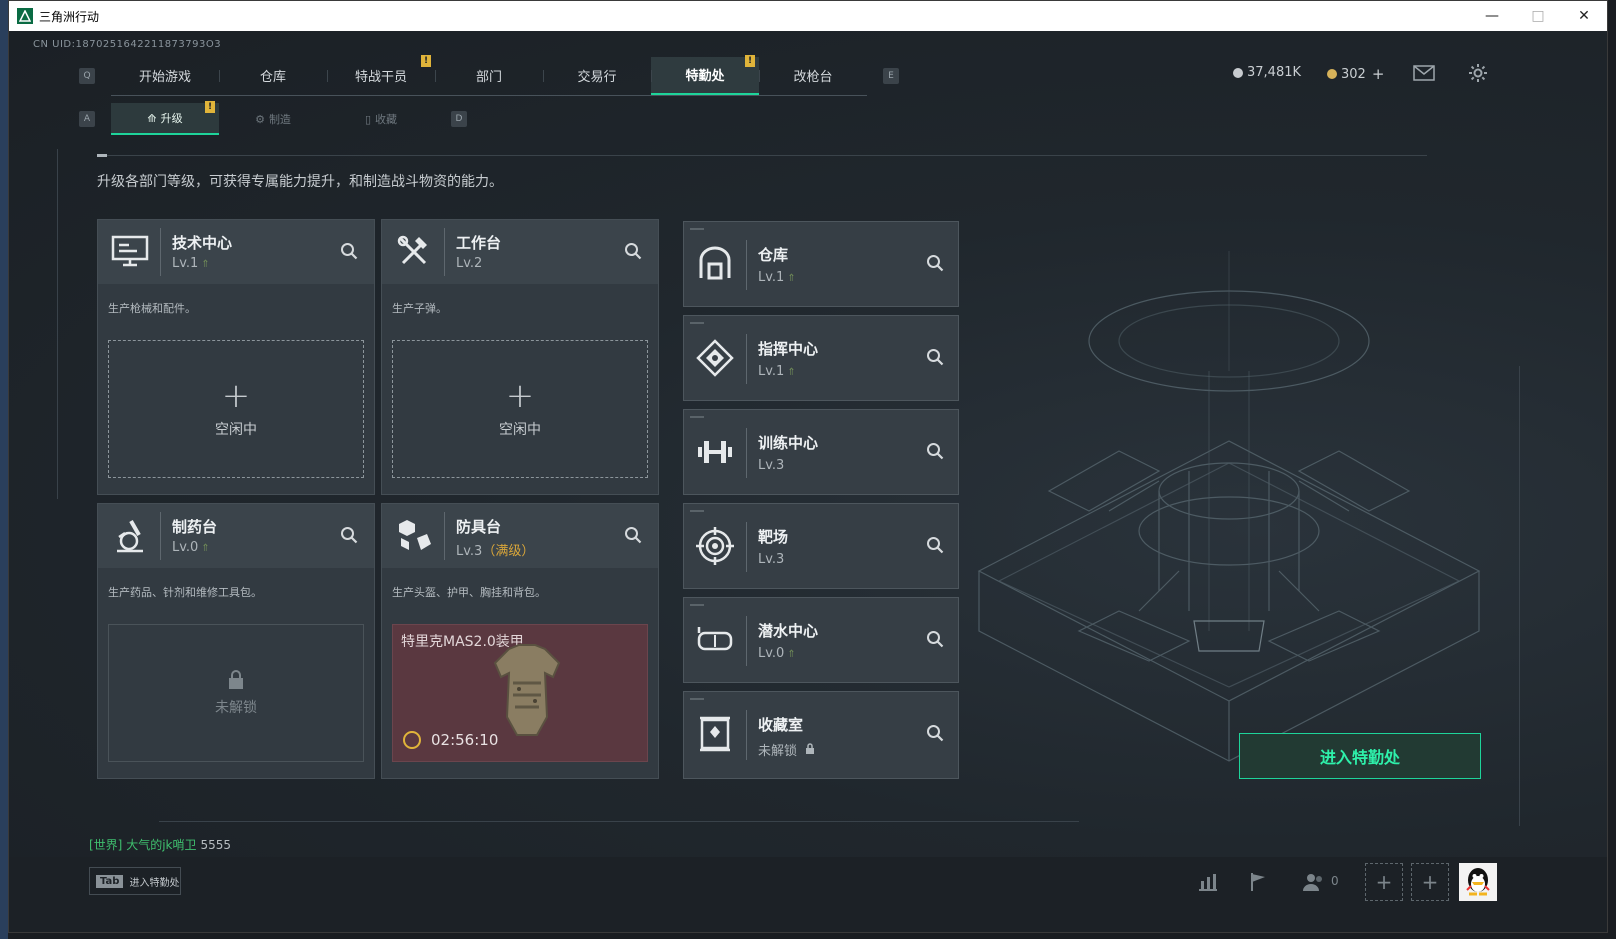  I want to click on tab-department: 部门, so click(489, 76).